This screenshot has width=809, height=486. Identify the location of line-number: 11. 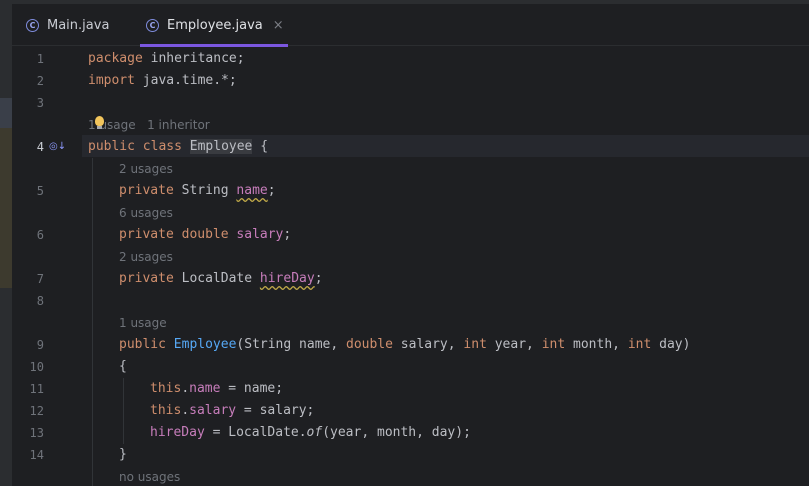
(36, 389).